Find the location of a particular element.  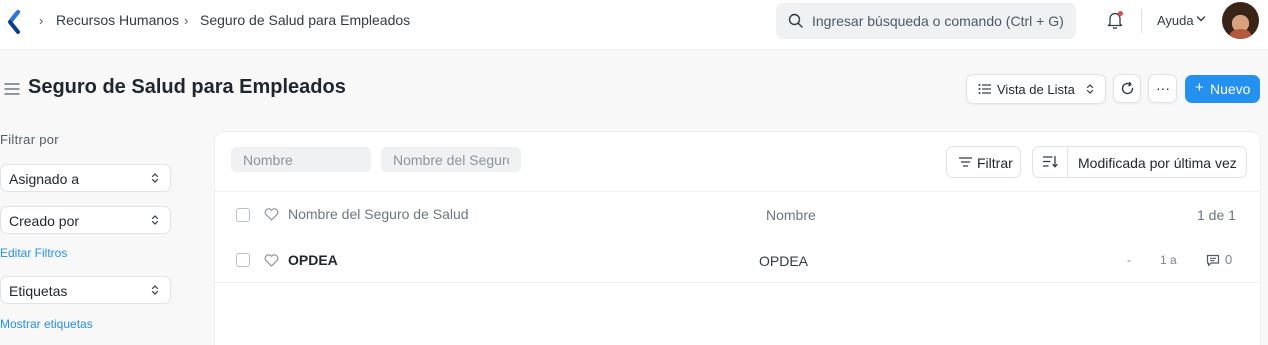

sort-descending-icon is located at coordinates (1050, 161).